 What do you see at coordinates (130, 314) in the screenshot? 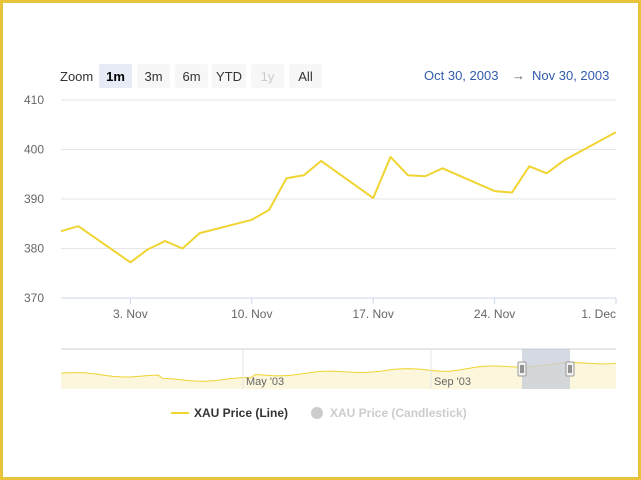
I see `x-tick-label: 3. Nov` at bounding box center [130, 314].